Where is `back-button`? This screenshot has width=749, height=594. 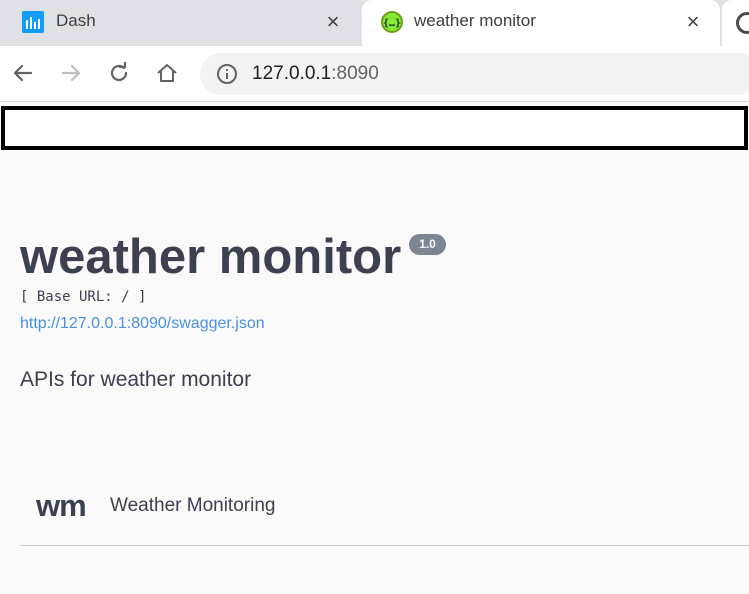
back-button is located at coordinates (23, 73).